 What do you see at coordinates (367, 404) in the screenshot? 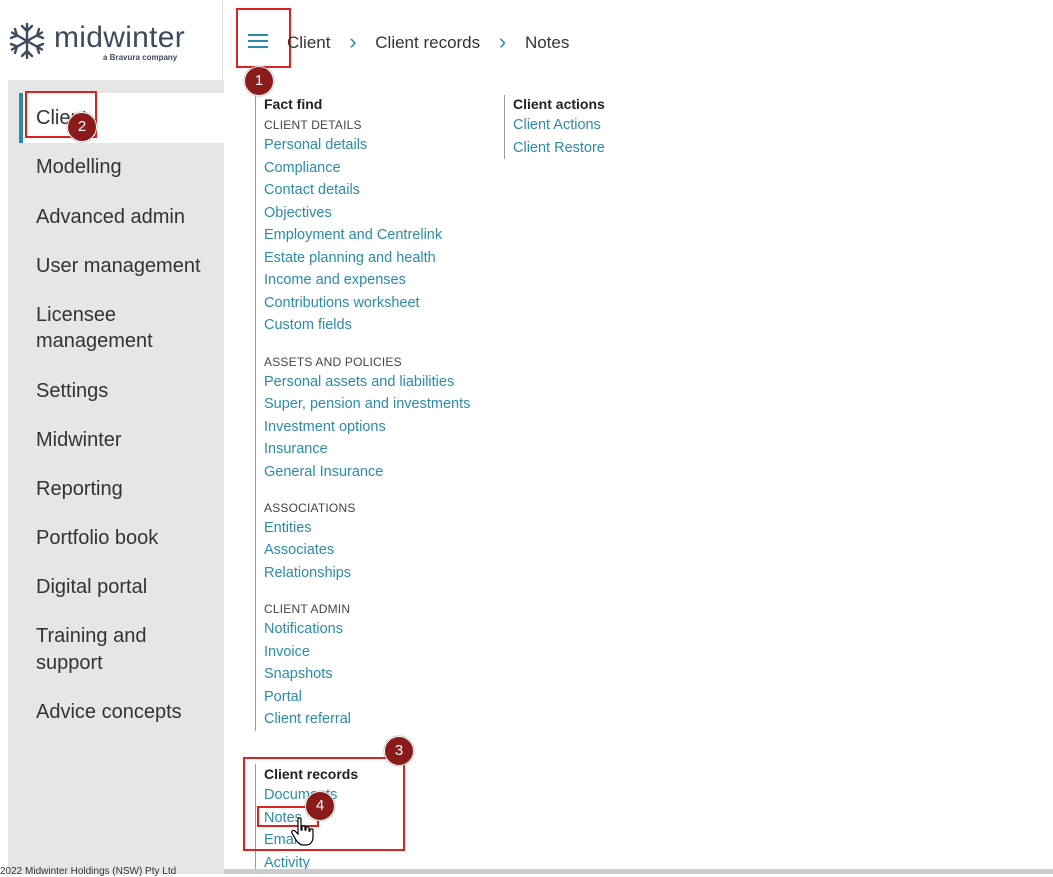
I see `link-super-pension: Super, pension and investments` at bounding box center [367, 404].